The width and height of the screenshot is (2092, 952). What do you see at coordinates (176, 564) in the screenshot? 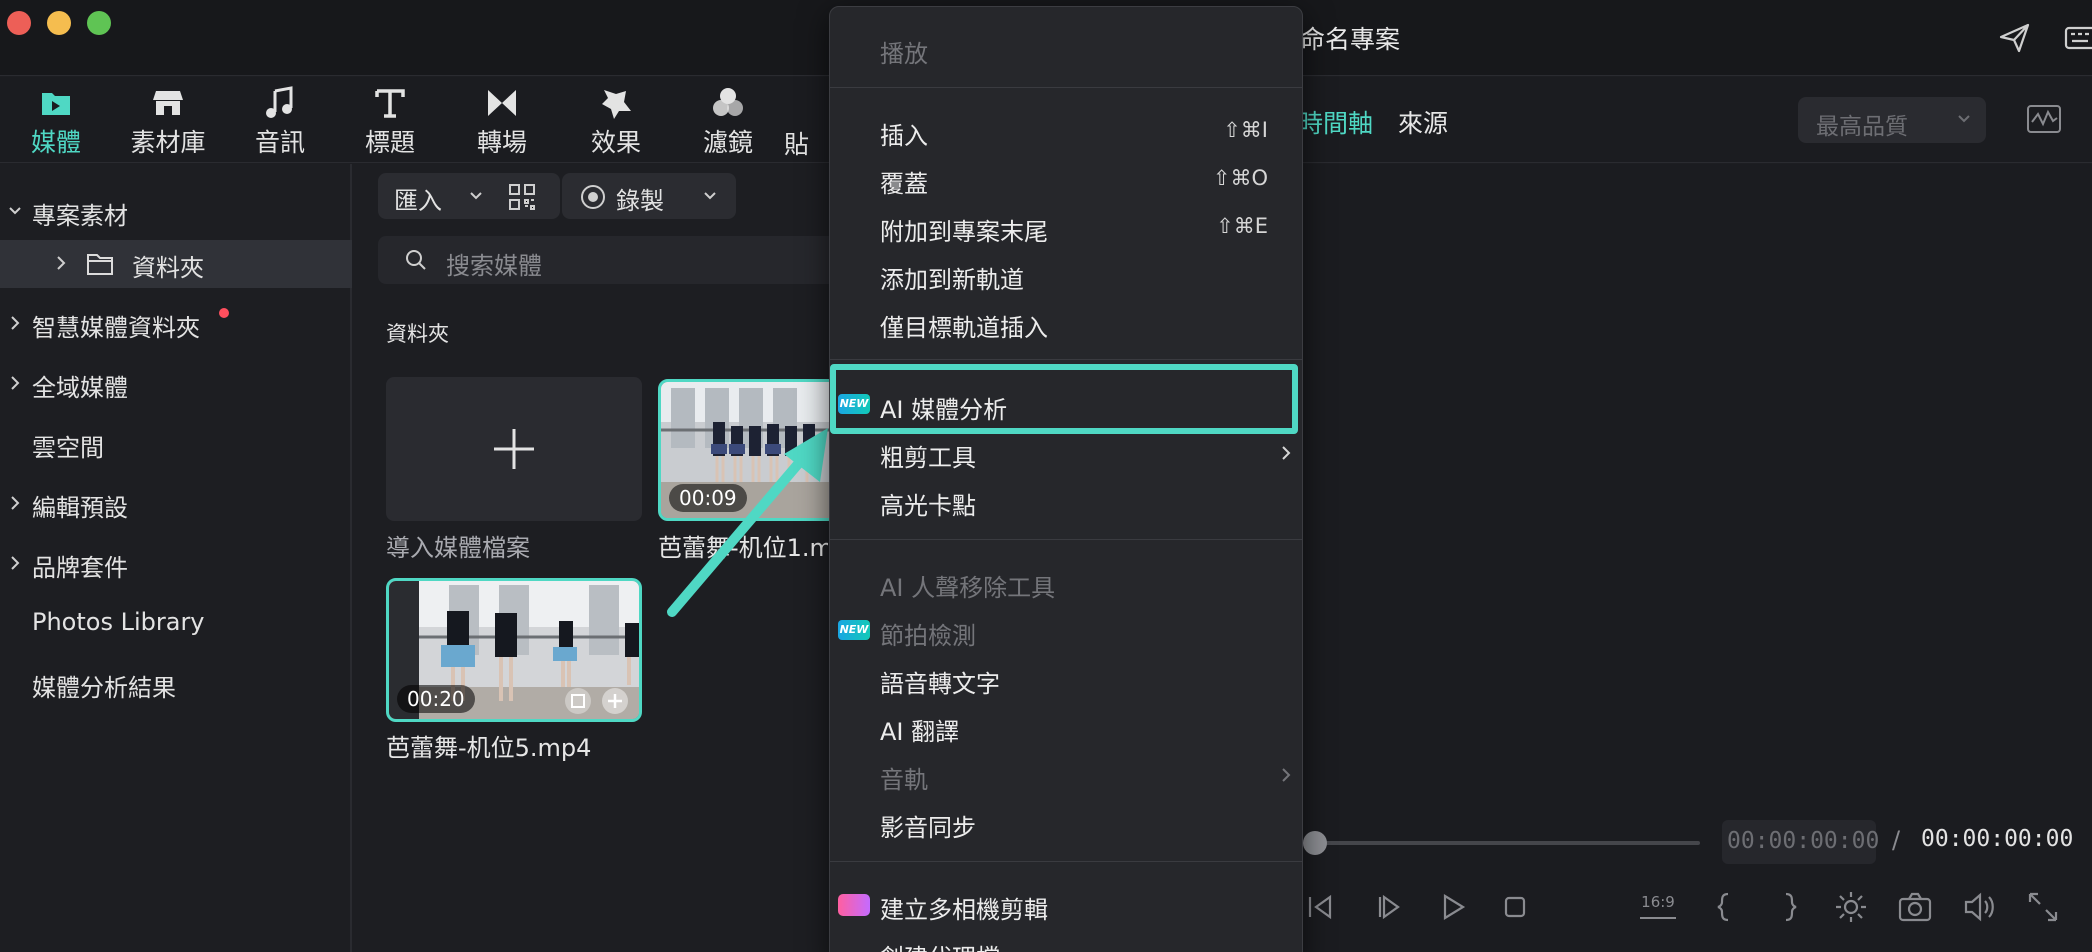
I see `sidebar-item-brand-kit: 品牌套件` at bounding box center [176, 564].